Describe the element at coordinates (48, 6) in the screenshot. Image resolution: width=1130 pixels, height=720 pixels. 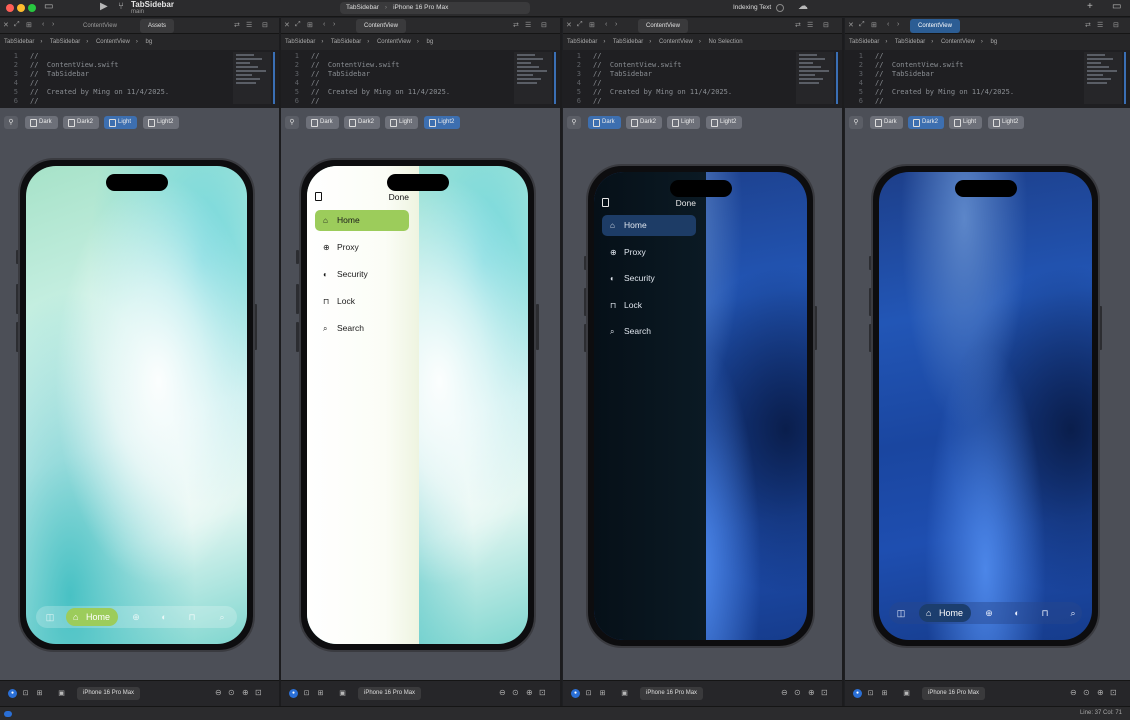
I see `navigator-toggle-icon: ▭` at that location.